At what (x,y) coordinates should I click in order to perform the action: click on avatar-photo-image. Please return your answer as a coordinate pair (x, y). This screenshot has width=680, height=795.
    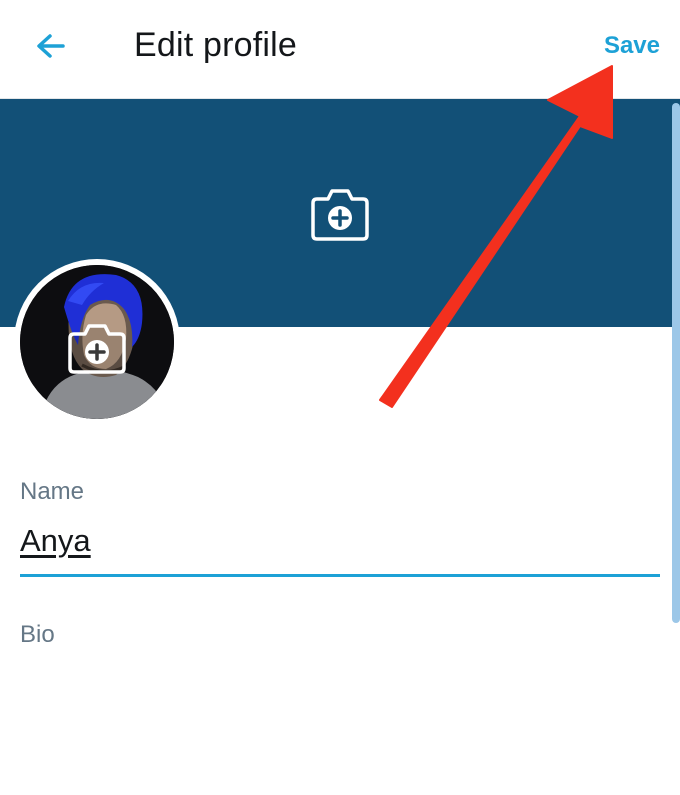
    Looking at the image, I should click on (97, 342).